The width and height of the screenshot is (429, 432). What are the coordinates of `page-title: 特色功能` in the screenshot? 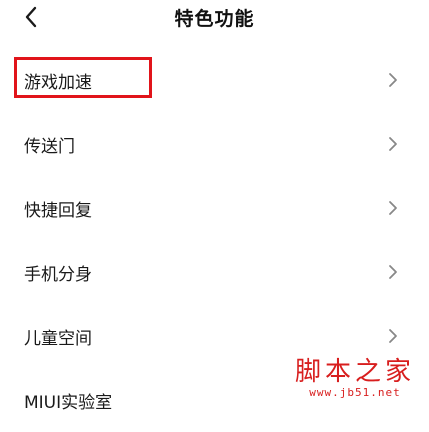 It's located at (214, 19).